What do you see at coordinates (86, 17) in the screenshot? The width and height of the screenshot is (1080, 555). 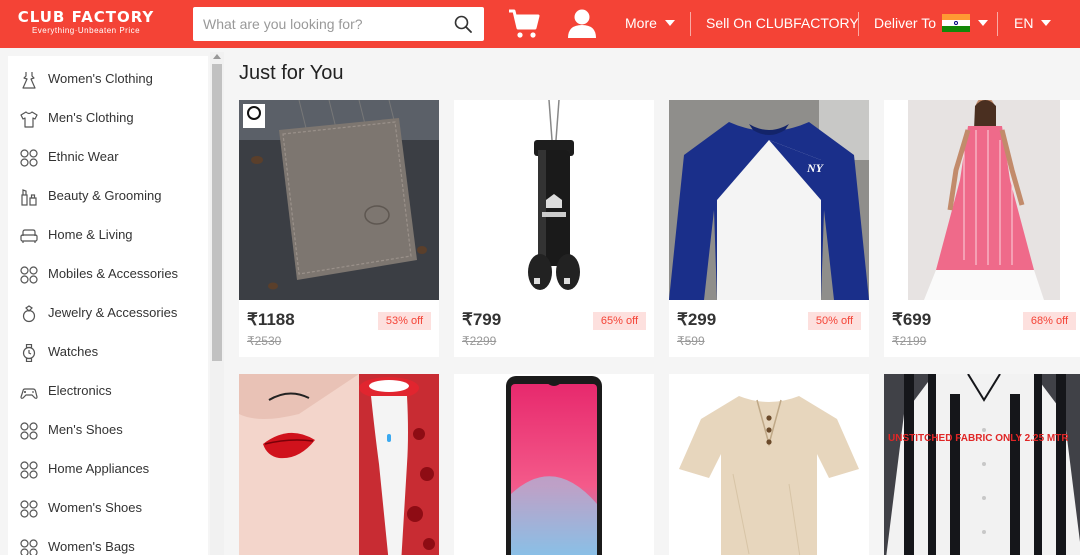 I see `logo-title: CLUB FACTORY` at bounding box center [86, 17].